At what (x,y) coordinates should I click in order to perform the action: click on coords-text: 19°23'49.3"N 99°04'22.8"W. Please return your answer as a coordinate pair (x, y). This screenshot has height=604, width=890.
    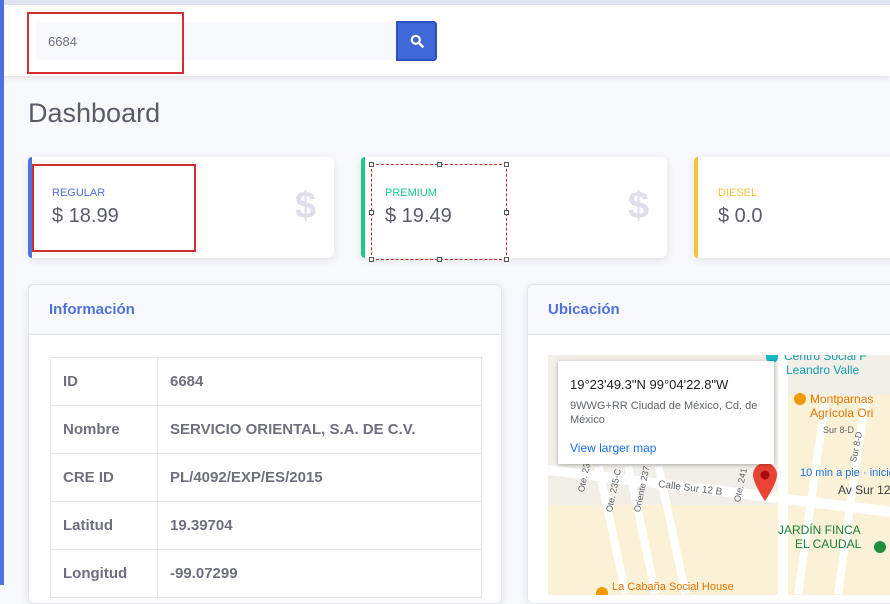
    Looking at the image, I should click on (649, 384).